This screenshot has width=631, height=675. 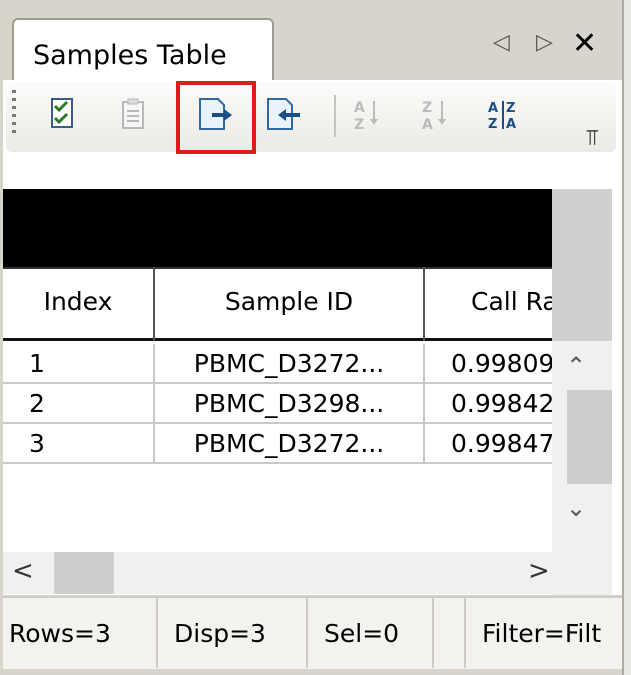 What do you see at coordinates (290, 304) in the screenshot?
I see `column-header-sample-id: Sample ID` at bounding box center [290, 304].